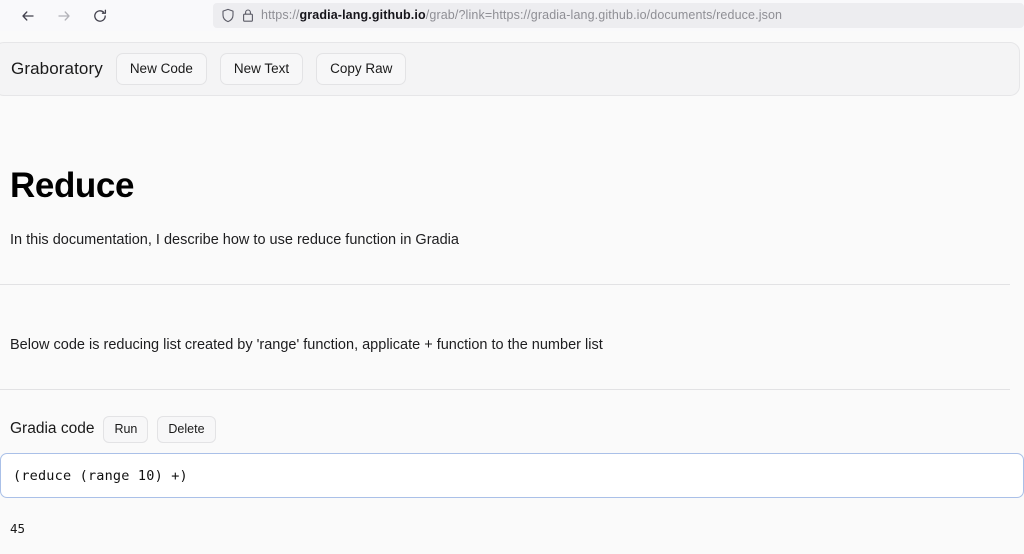  Describe the element at coordinates (186, 429) in the screenshot. I see `delete-button: Delete` at that location.